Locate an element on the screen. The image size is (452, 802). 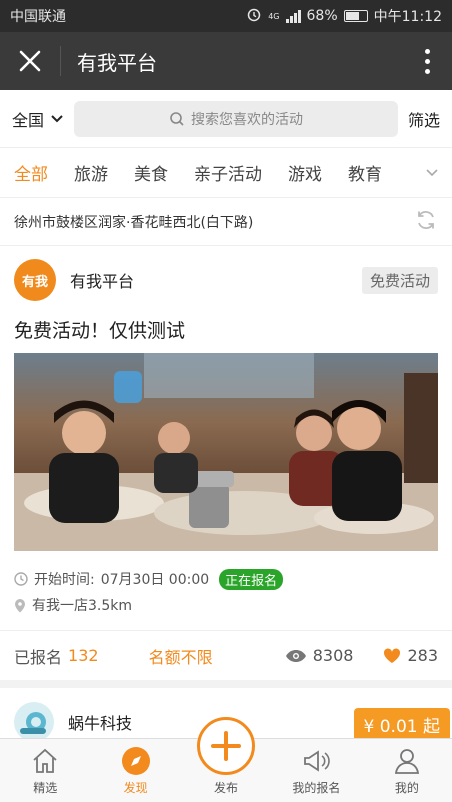
search-row: 全国 搜索您喜欢的活动 筛选 is located at coordinates (226, 119).